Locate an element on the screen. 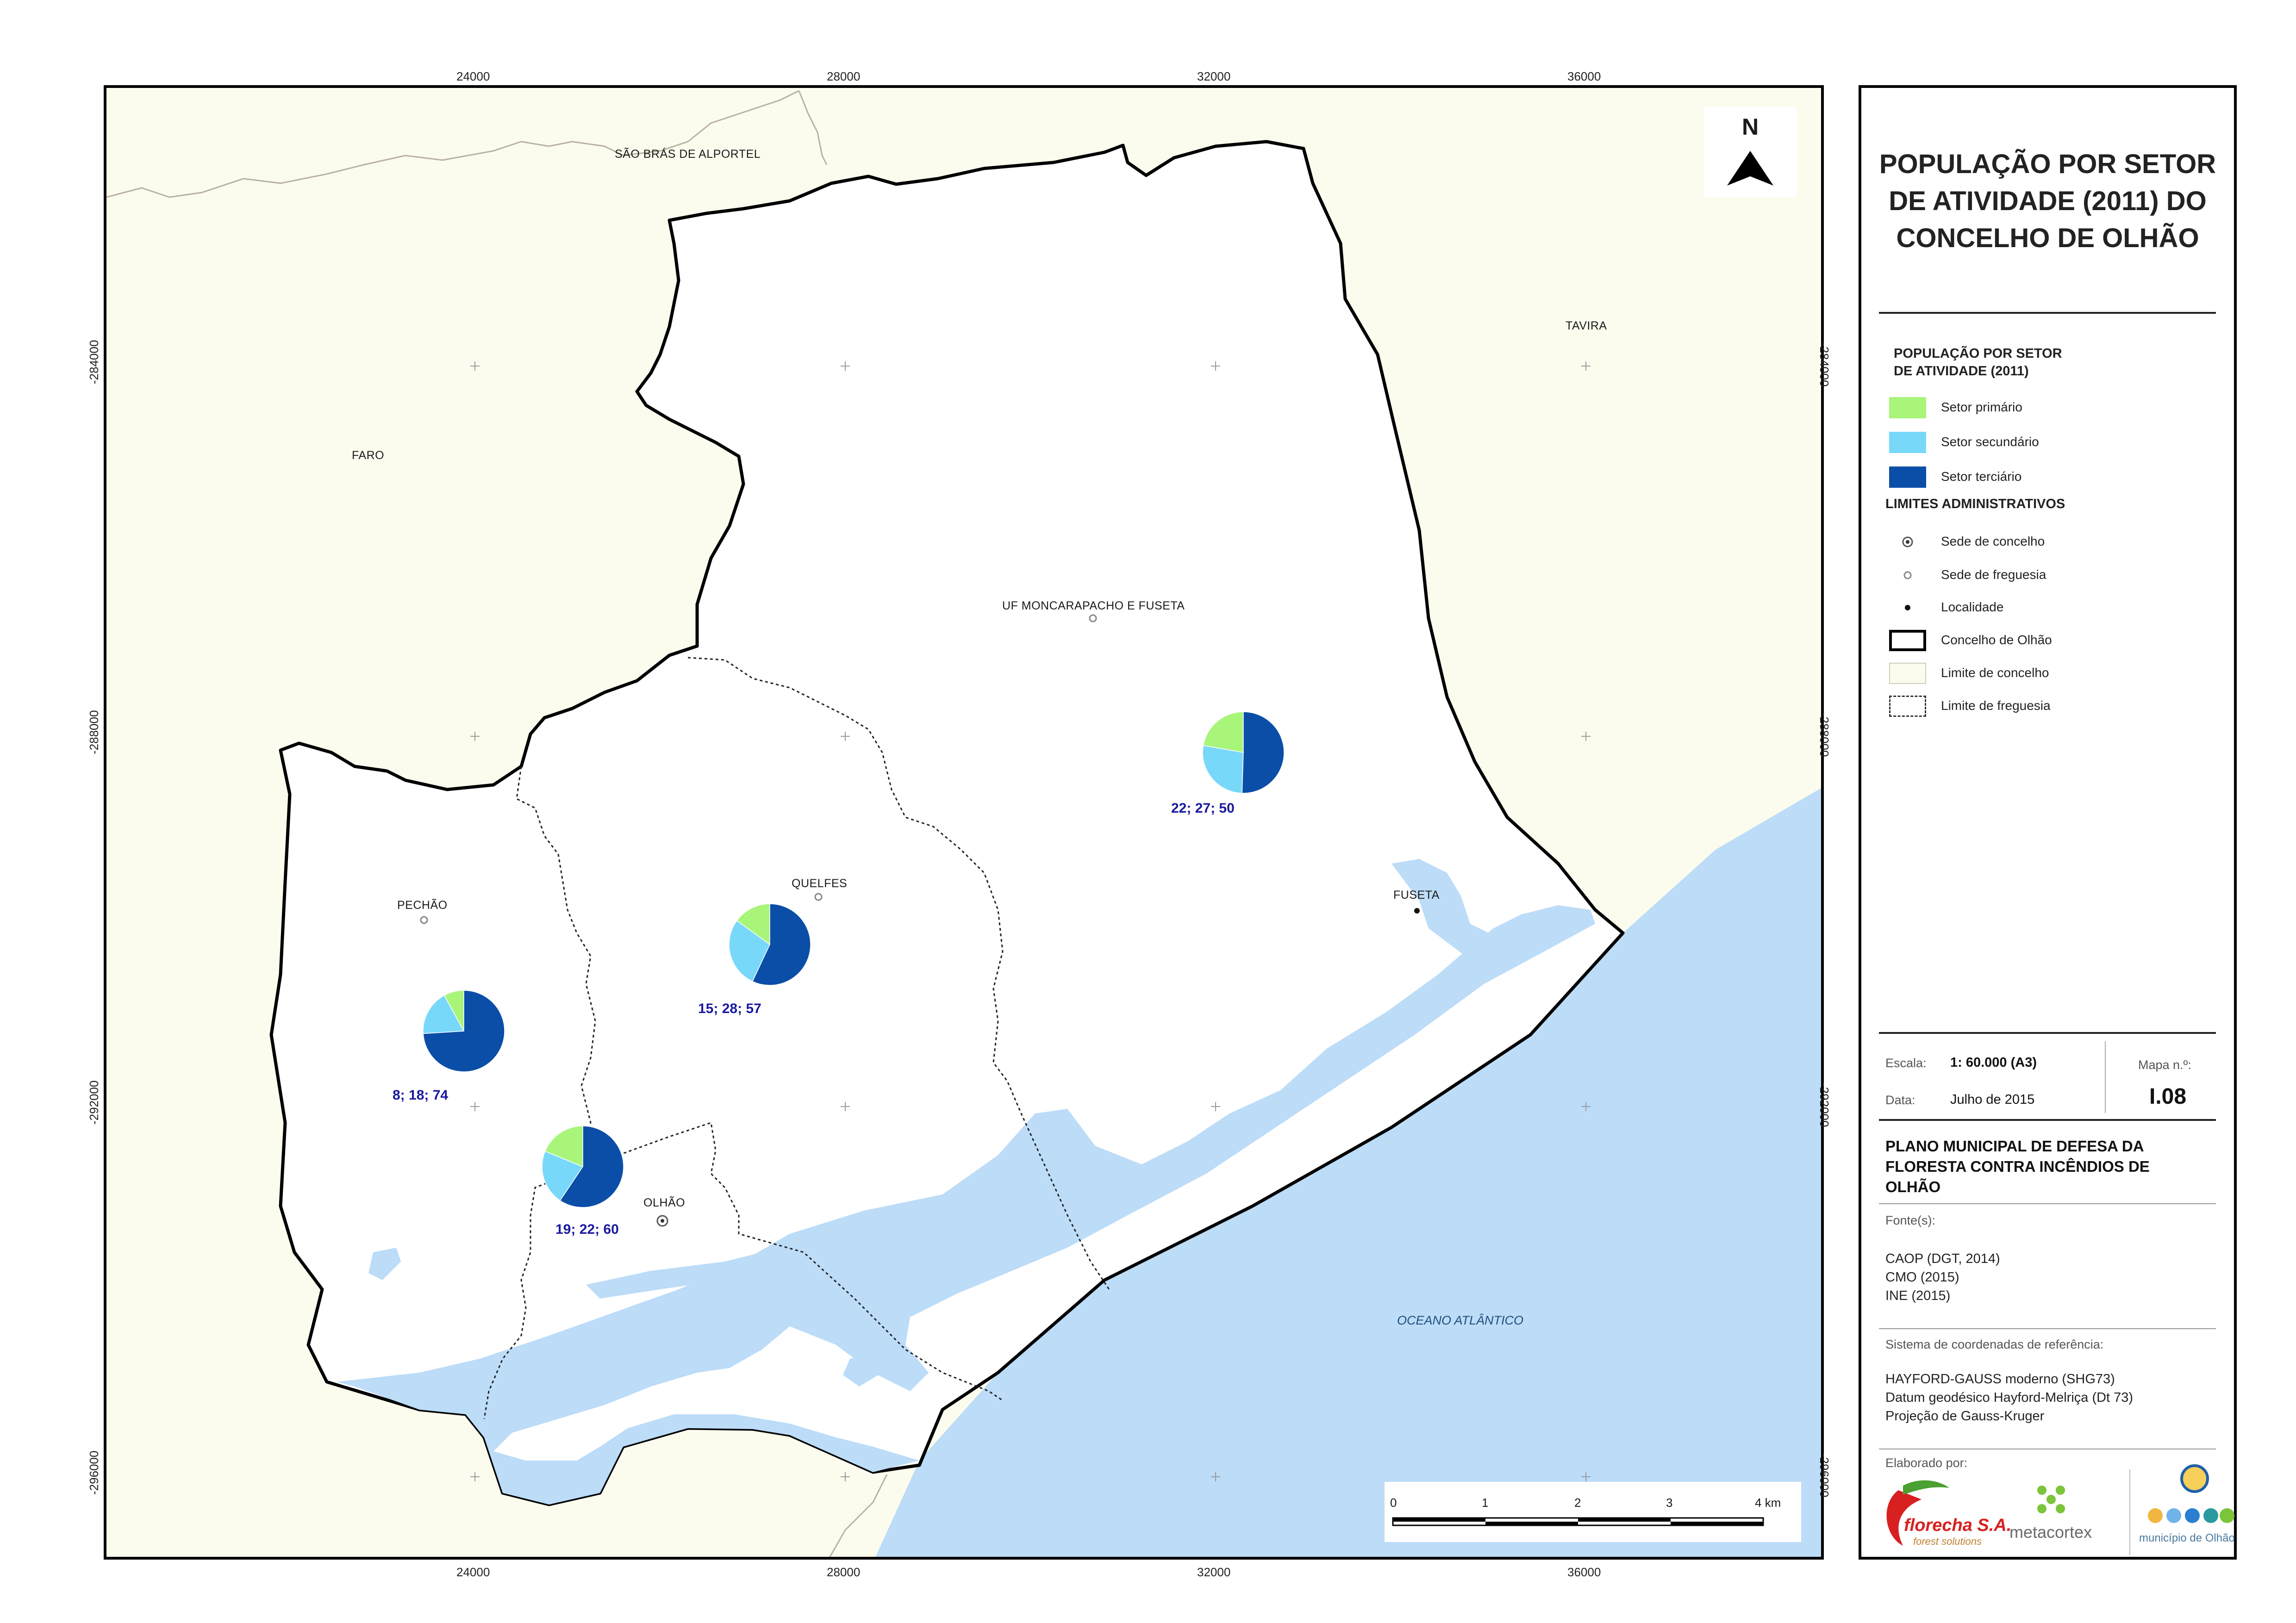 The image size is (2296, 1623). sede-concelho-icon is located at coordinates (1907, 541).